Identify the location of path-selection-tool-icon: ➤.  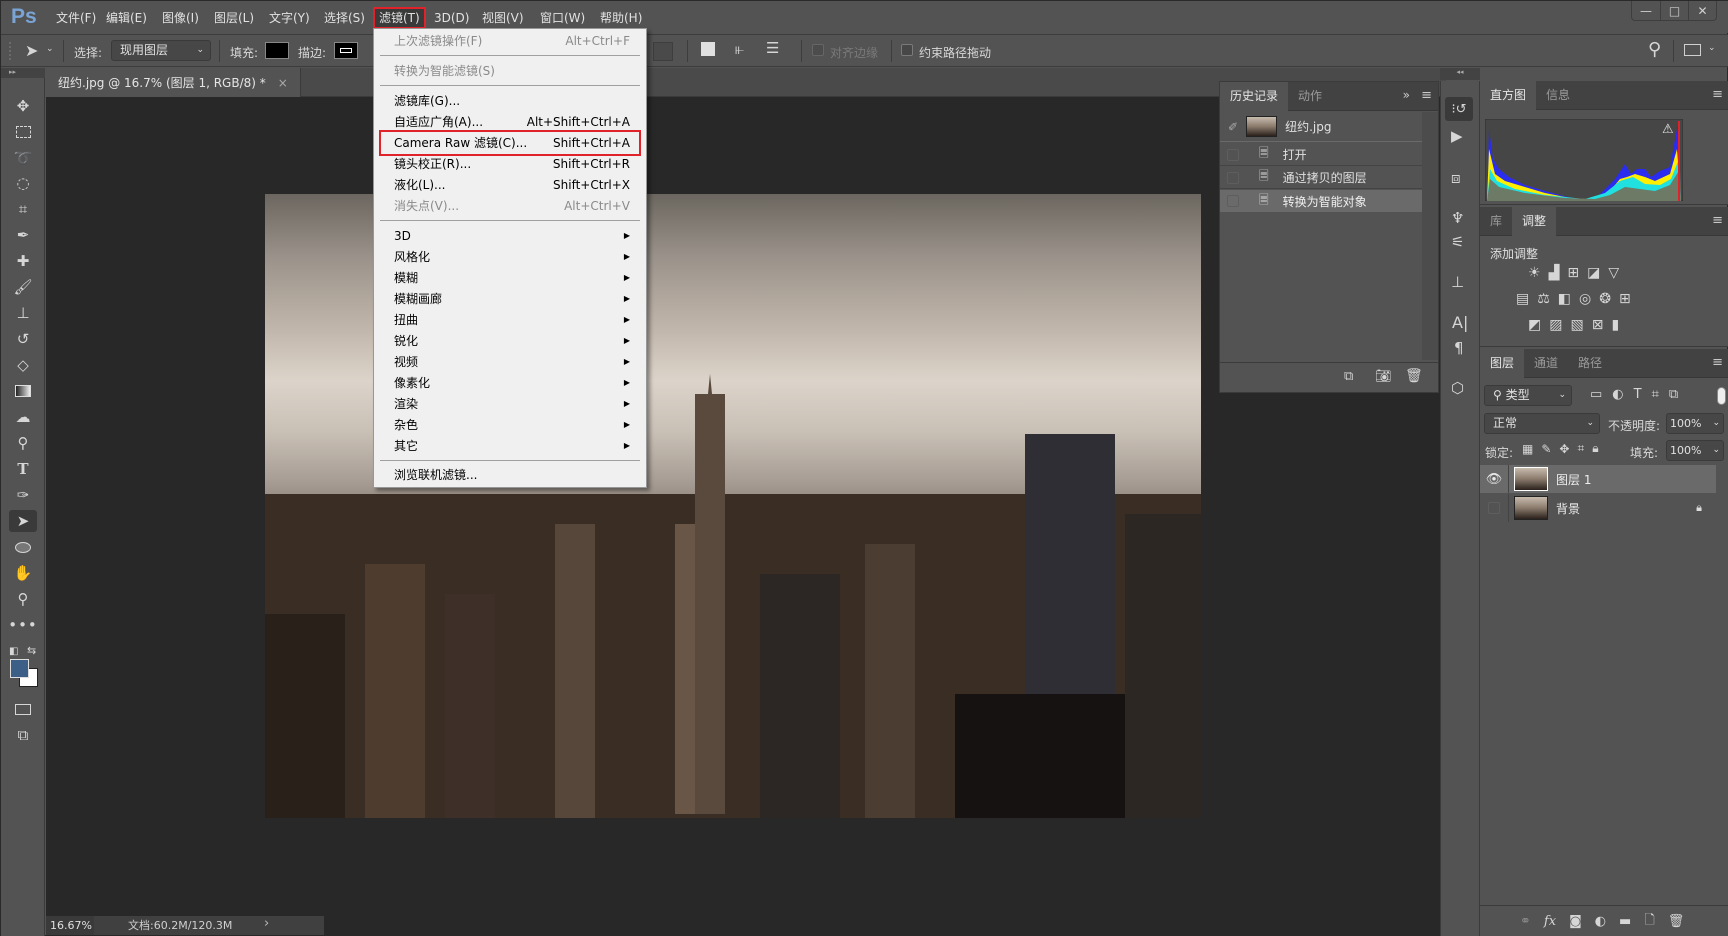
(31, 50).